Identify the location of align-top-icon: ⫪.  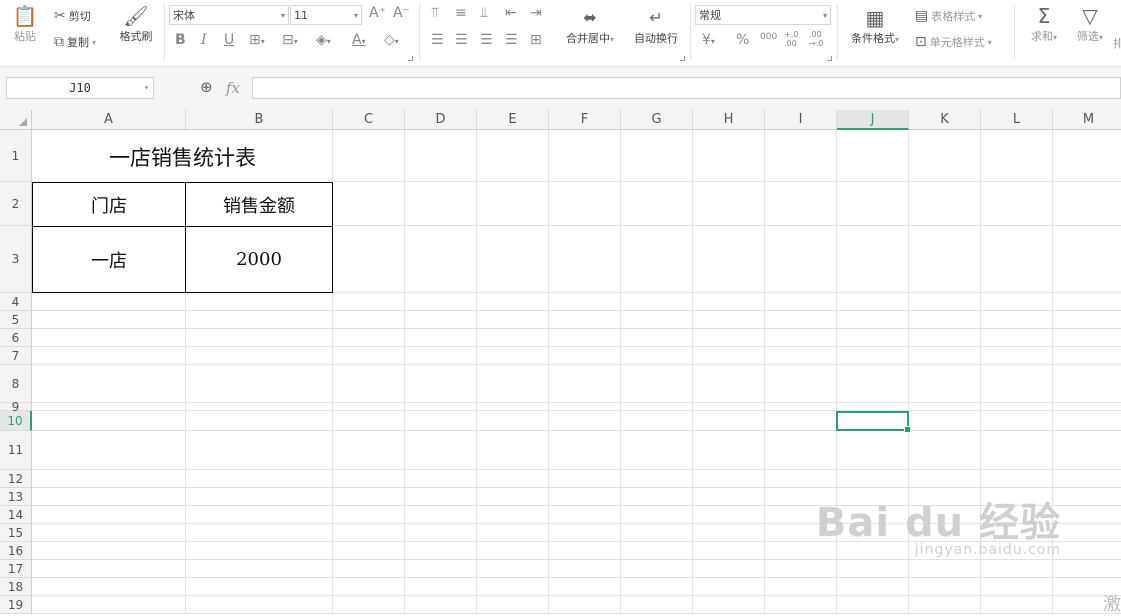
(435, 13).